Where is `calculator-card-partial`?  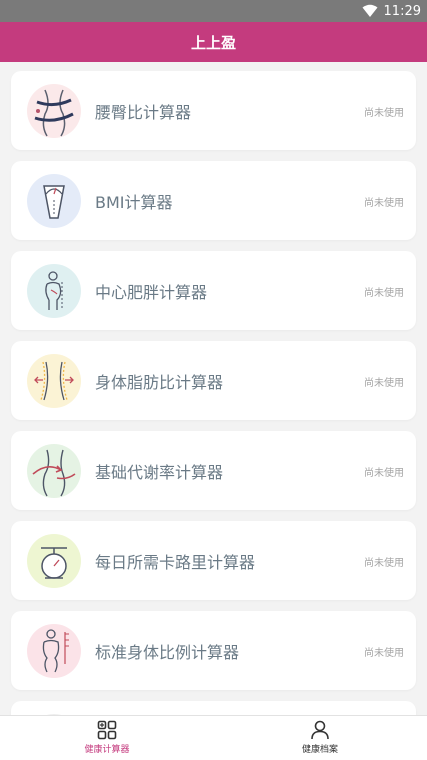
calculator-card-partial is located at coordinates (213, 708).